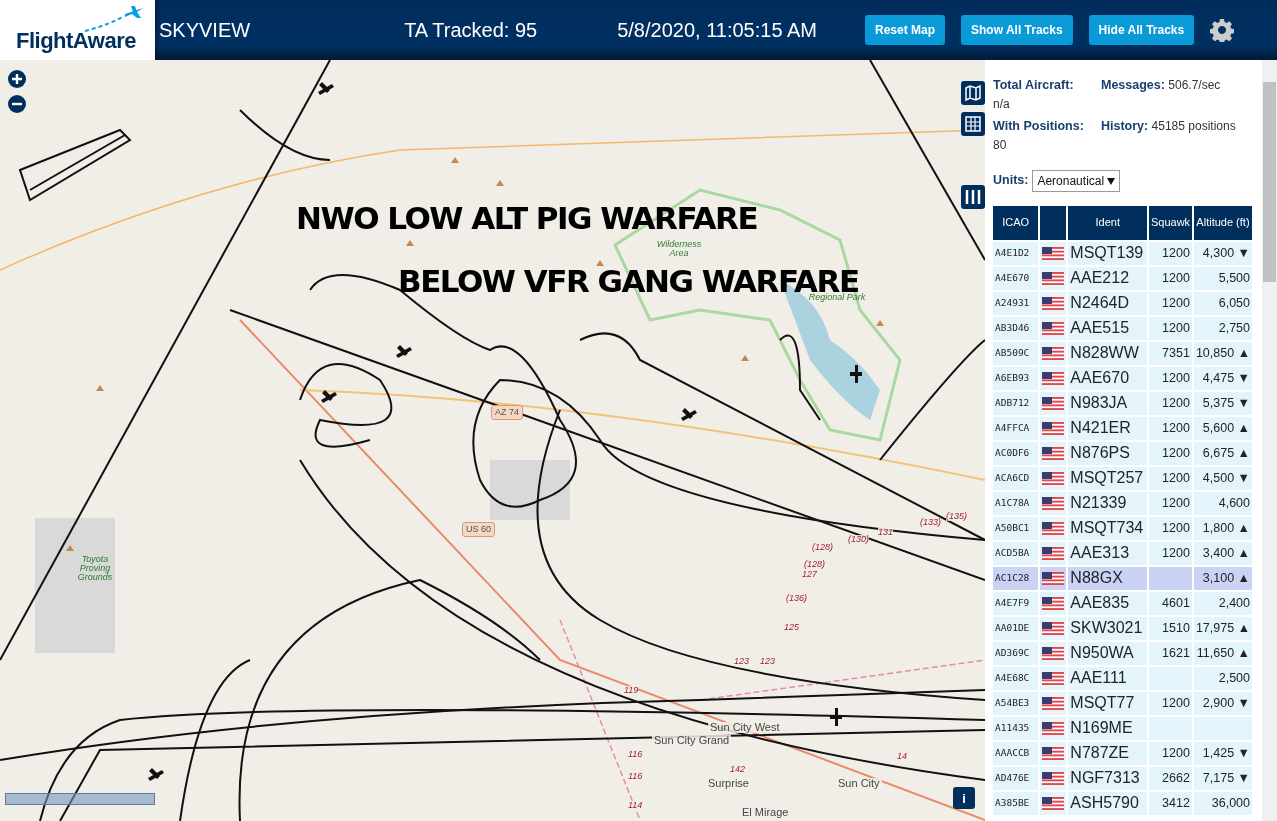  What do you see at coordinates (1016, 428) in the screenshot?
I see `table-cell: A4FFCA` at bounding box center [1016, 428].